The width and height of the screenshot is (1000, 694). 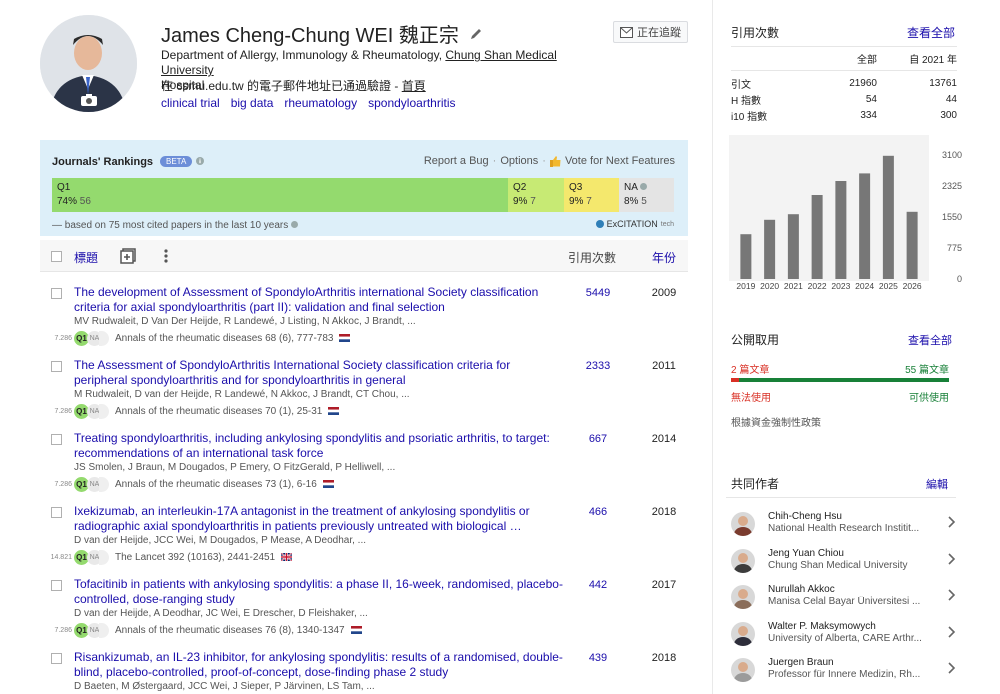 What do you see at coordinates (89, 100) in the screenshot?
I see `camera-icon` at bounding box center [89, 100].